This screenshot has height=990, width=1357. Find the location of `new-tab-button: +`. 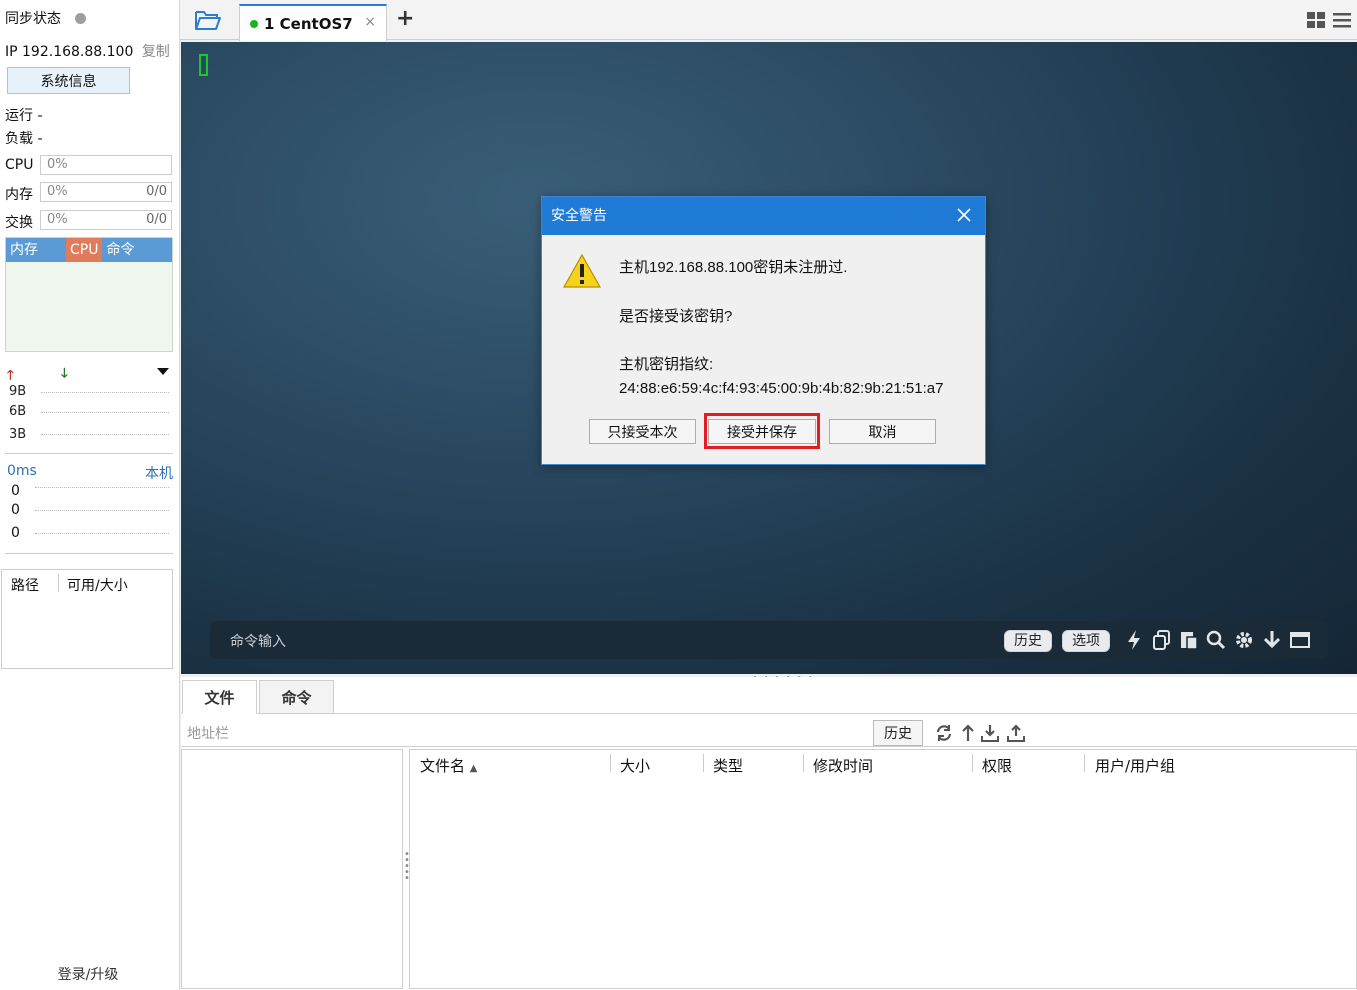

new-tab-button: + is located at coordinates (405, 18).